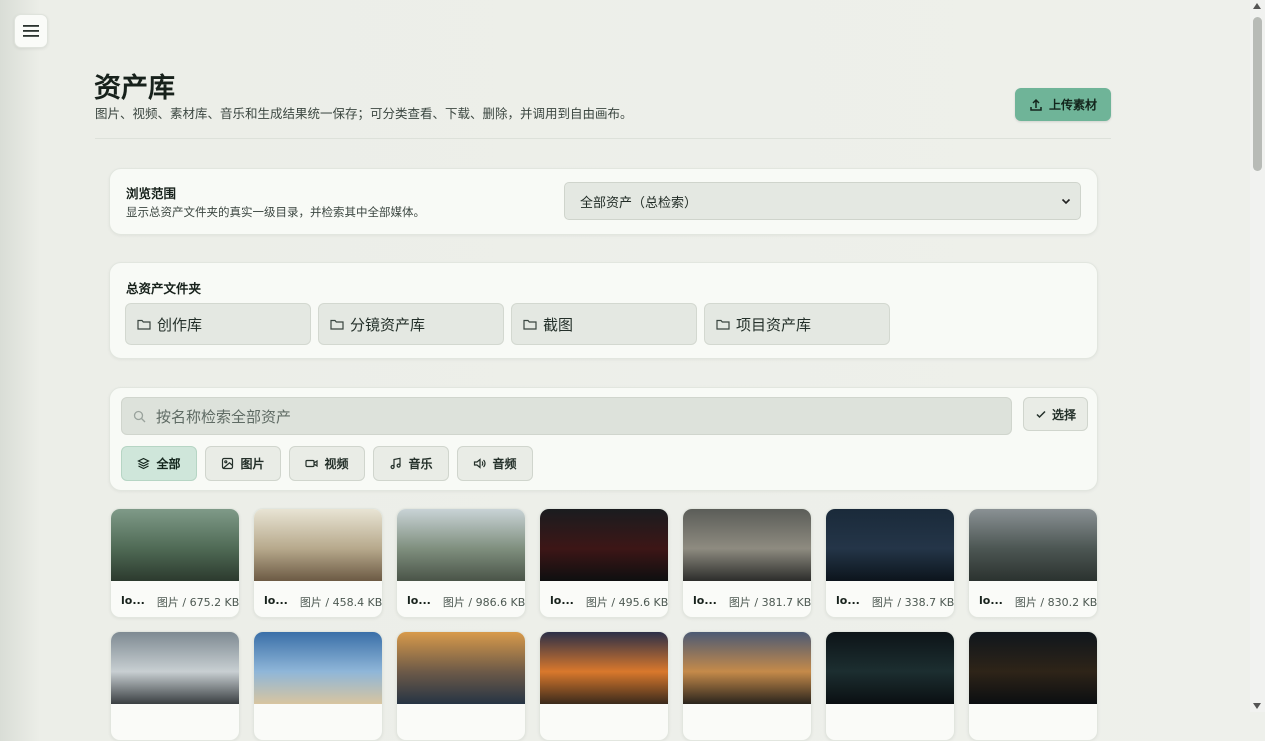  What do you see at coordinates (603, 439) in the screenshot?
I see `search-filter-panel: 按名称检索全部资产 选择 全部 图片 视频 音乐 音频` at bounding box center [603, 439].